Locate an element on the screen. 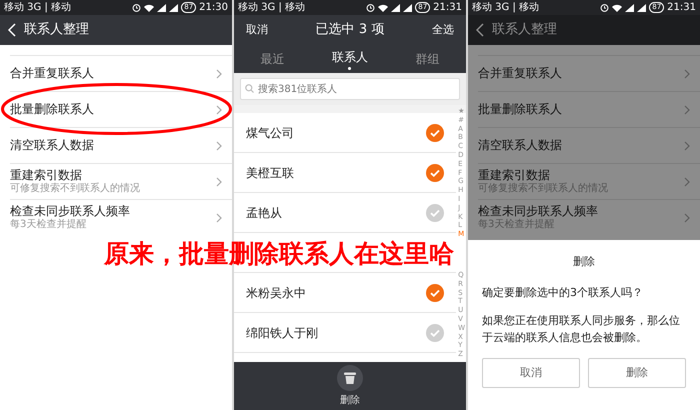 The image size is (700, 410). cancel-link: 取消 is located at coordinates (257, 30).